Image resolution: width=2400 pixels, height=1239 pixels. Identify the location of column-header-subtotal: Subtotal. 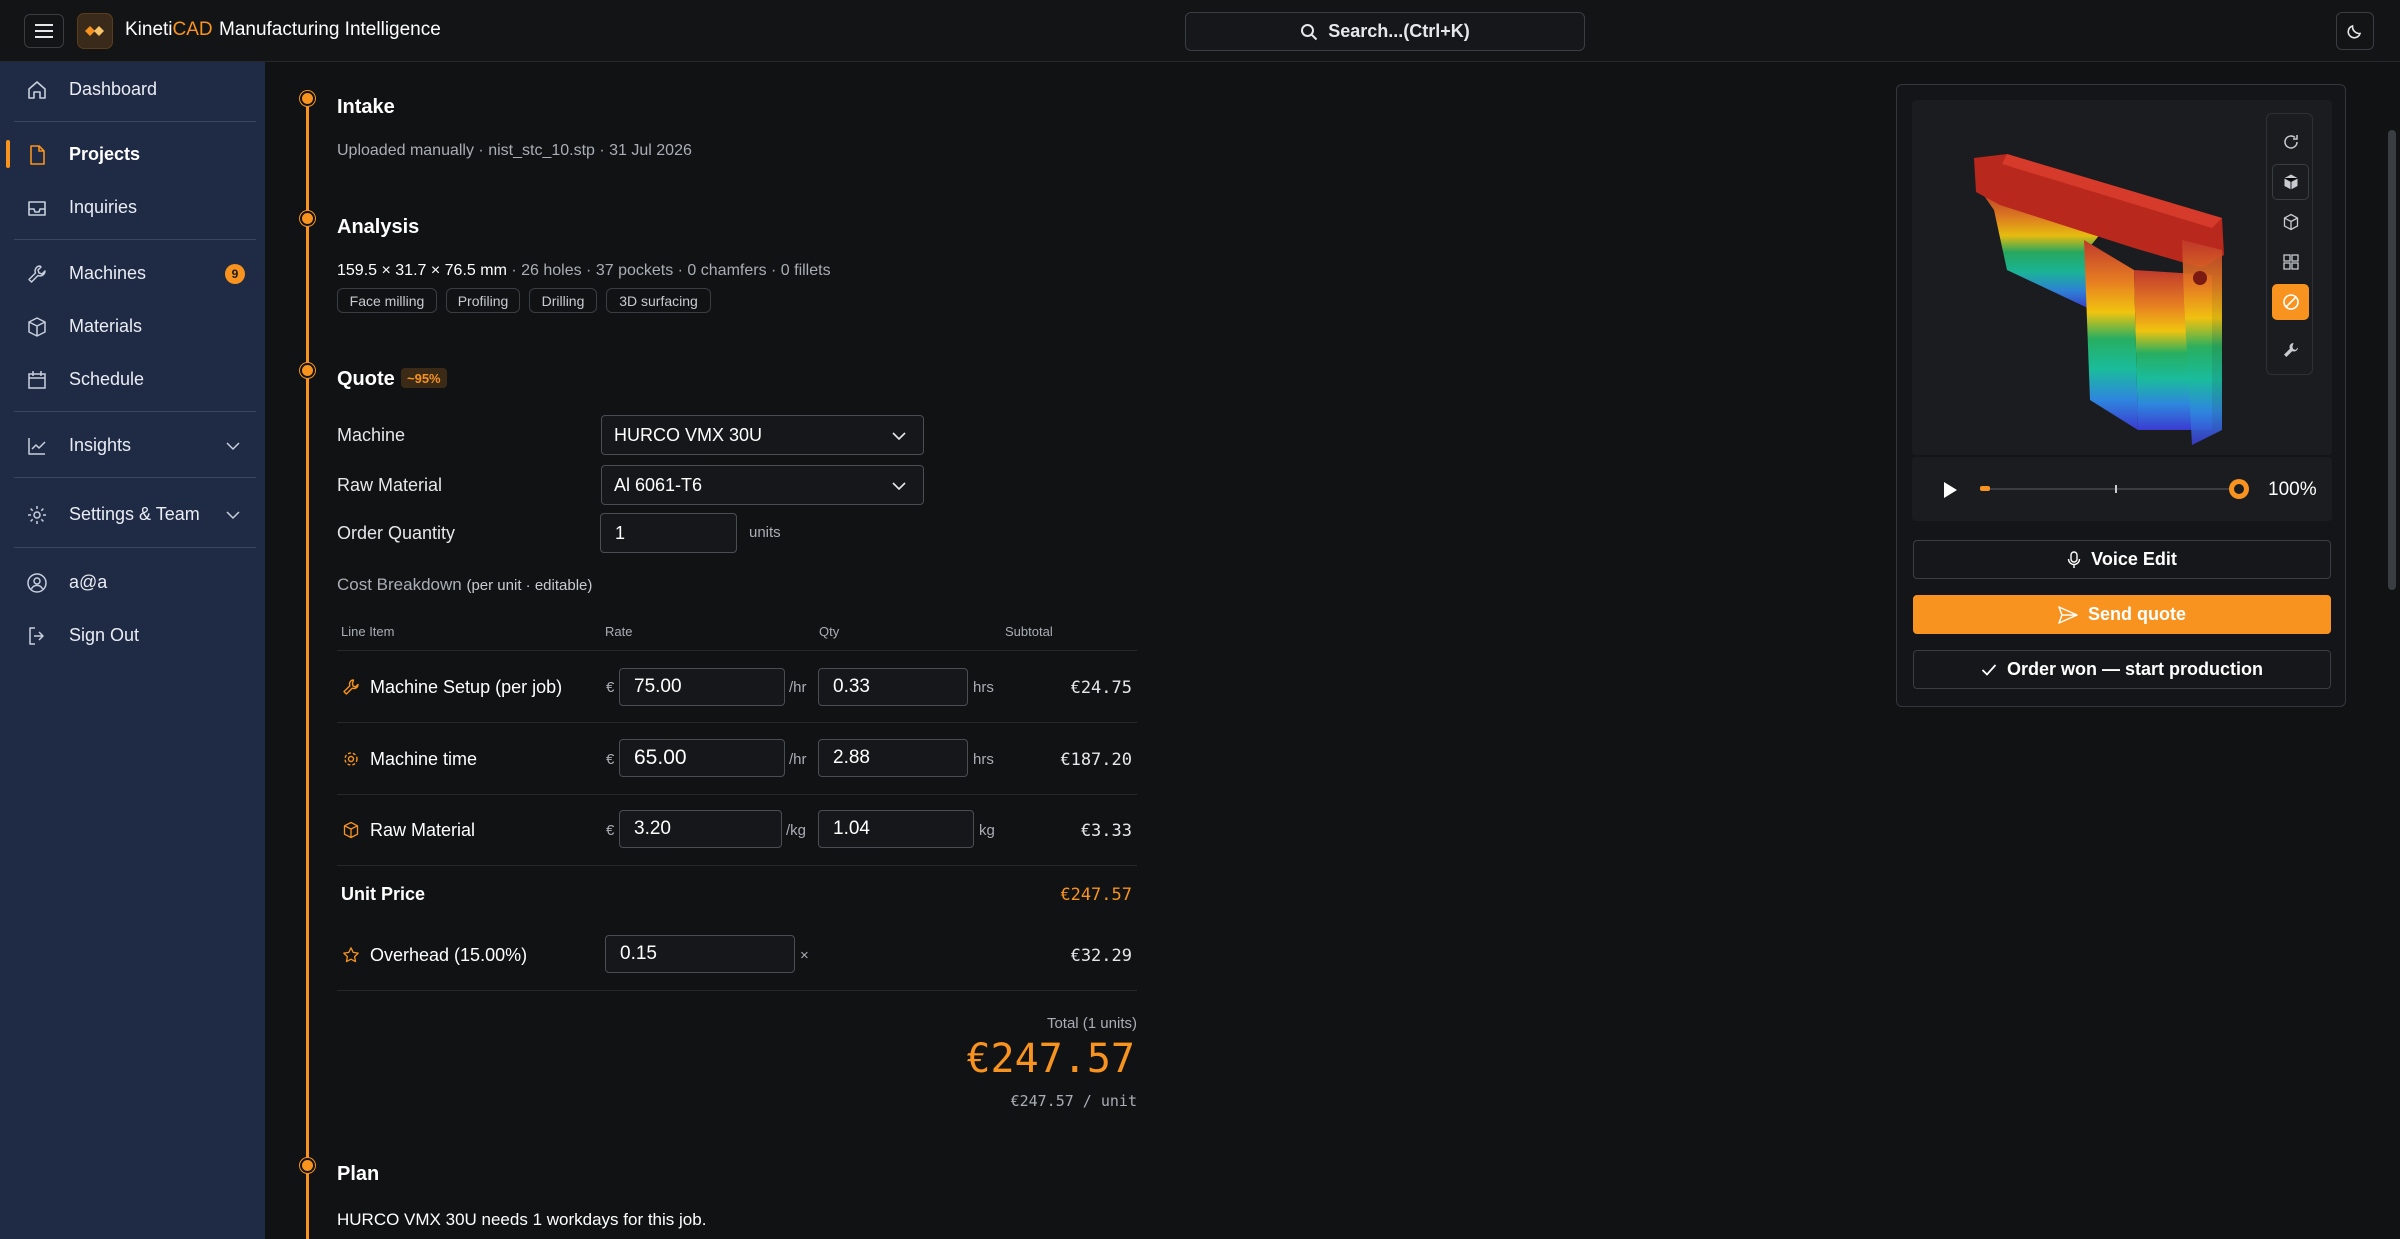
(1029, 631).